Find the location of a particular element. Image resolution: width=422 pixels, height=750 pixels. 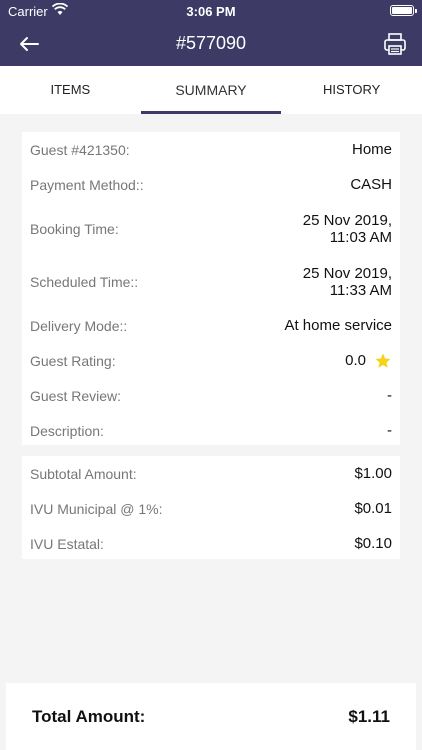

status-time: 3:06 PM is located at coordinates (211, 11).